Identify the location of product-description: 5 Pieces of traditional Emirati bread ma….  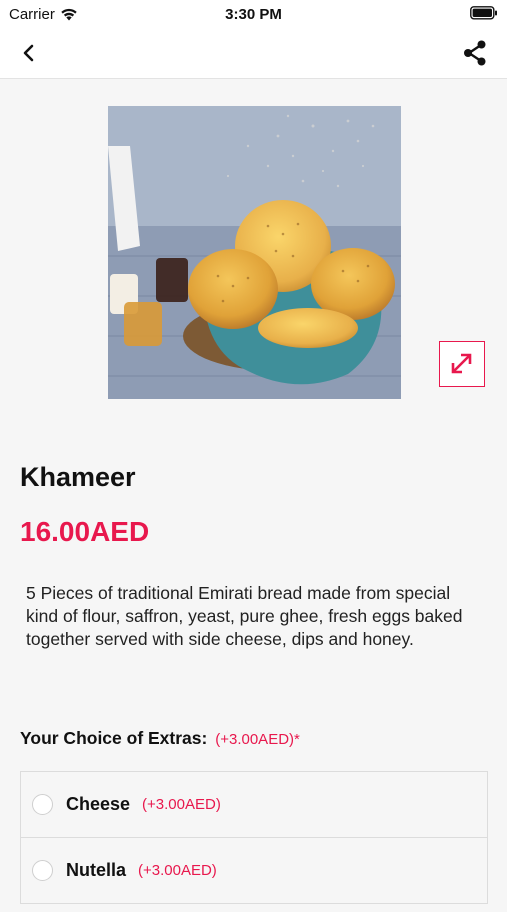
(244, 616).